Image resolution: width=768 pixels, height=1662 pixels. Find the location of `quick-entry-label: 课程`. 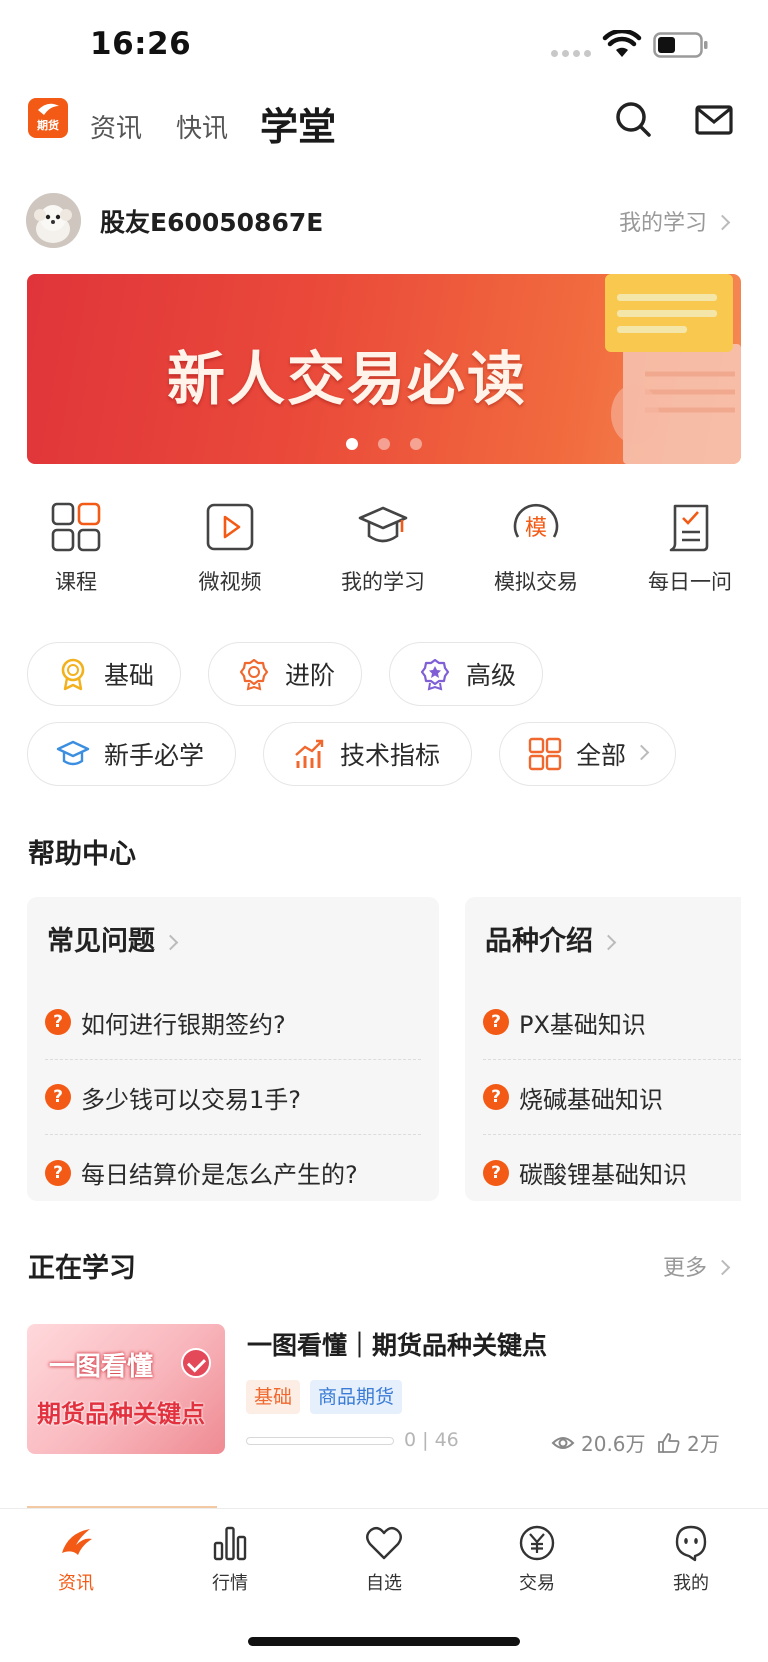

quick-entry-label: 课程 is located at coordinates (76, 582).